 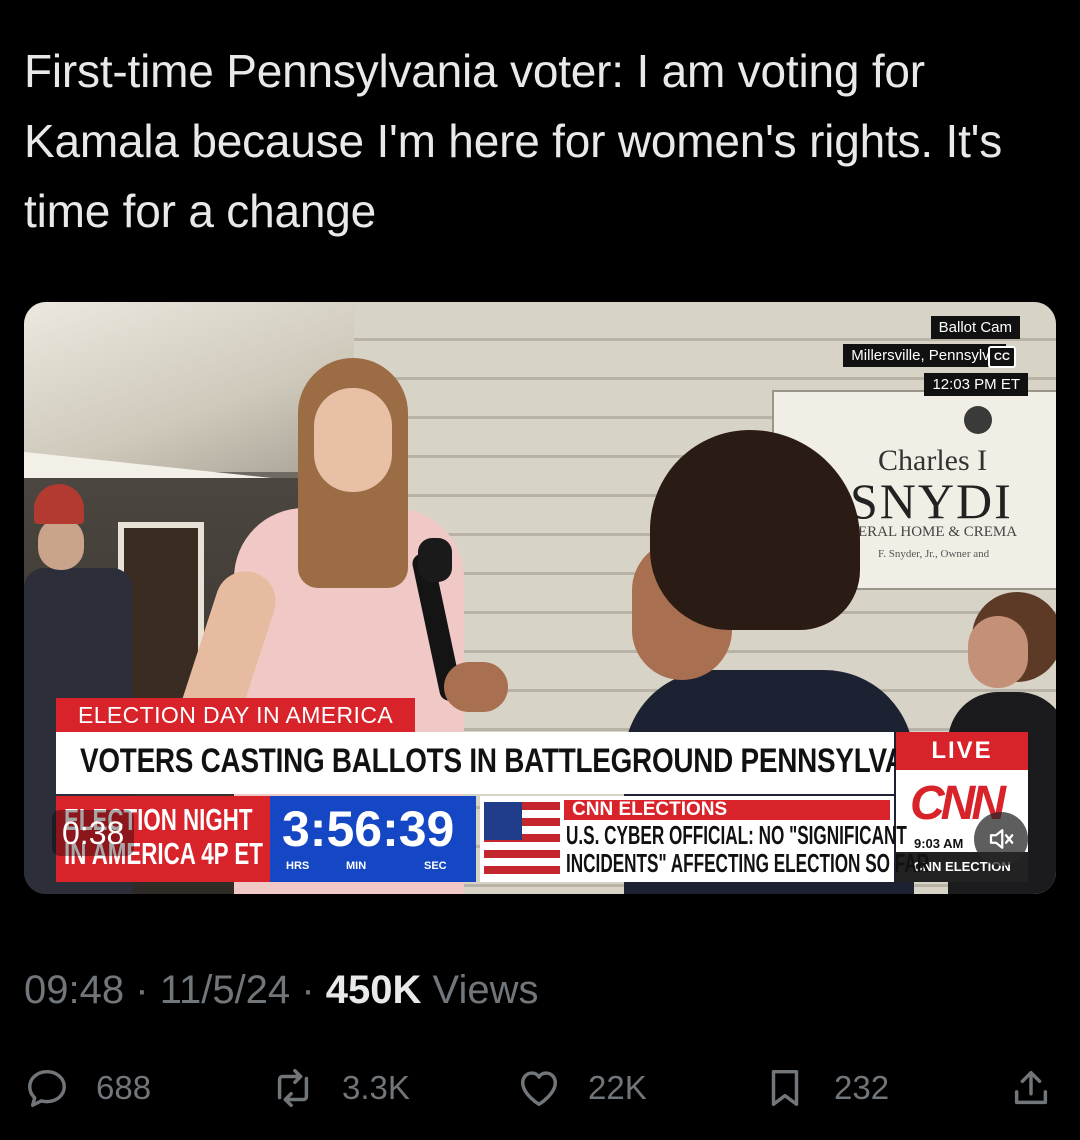 I want to click on tweet-meta: 09:48 · 11/5/24 · 450K Views, so click(x=281, y=990).